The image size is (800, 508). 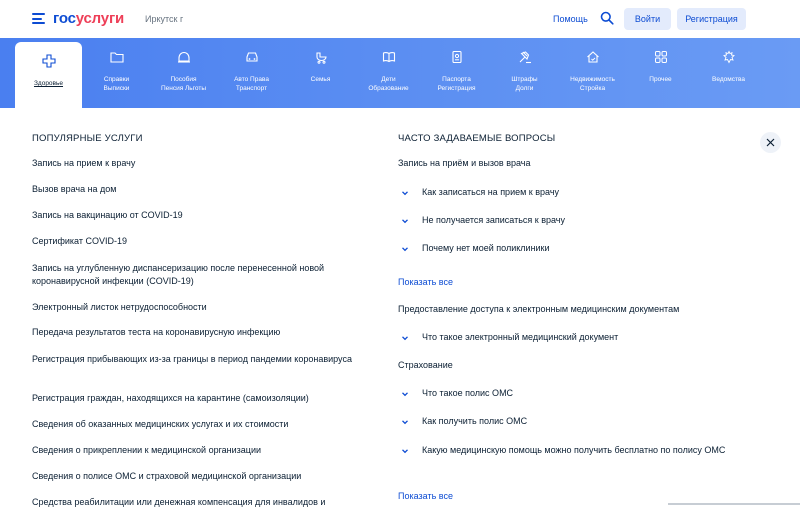 I want to click on service-link: Сертификат COVID-19, so click(x=192, y=241).